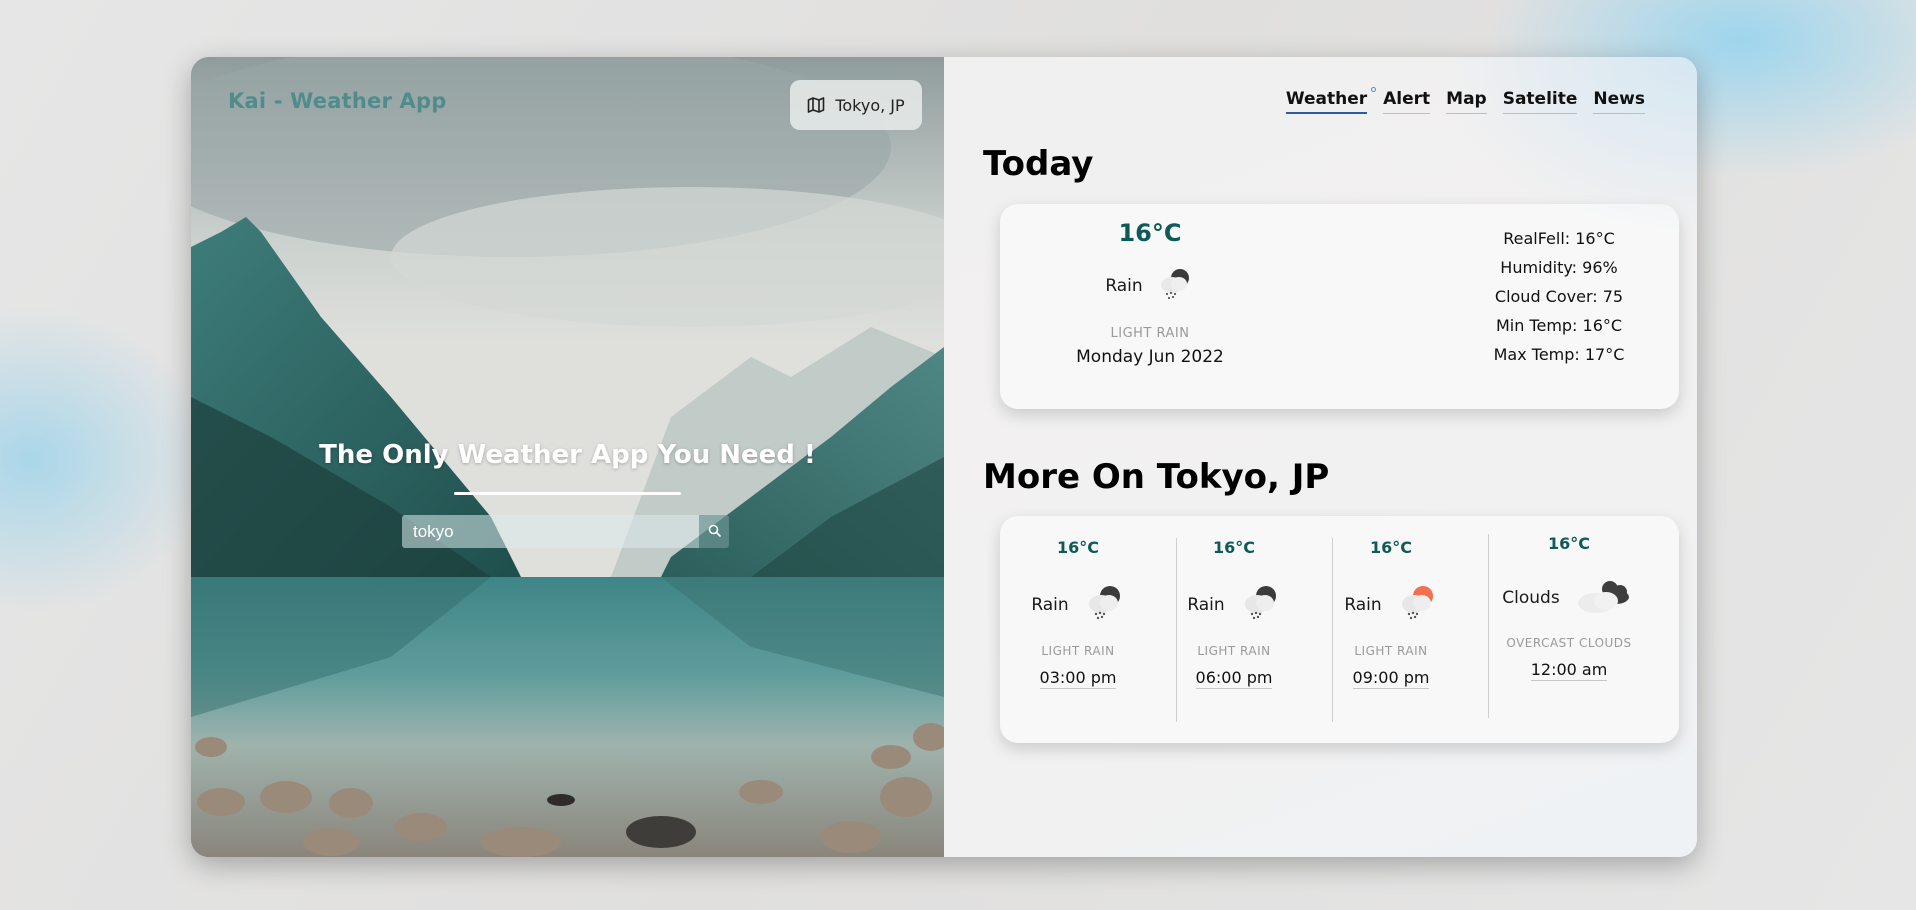  I want to click on rain-sun-icon, so click(1417, 604).